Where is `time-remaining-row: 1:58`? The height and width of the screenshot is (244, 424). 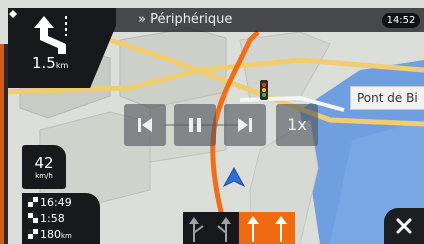
time-remaining-row: 1:58 is located at coordinates (46, 219).